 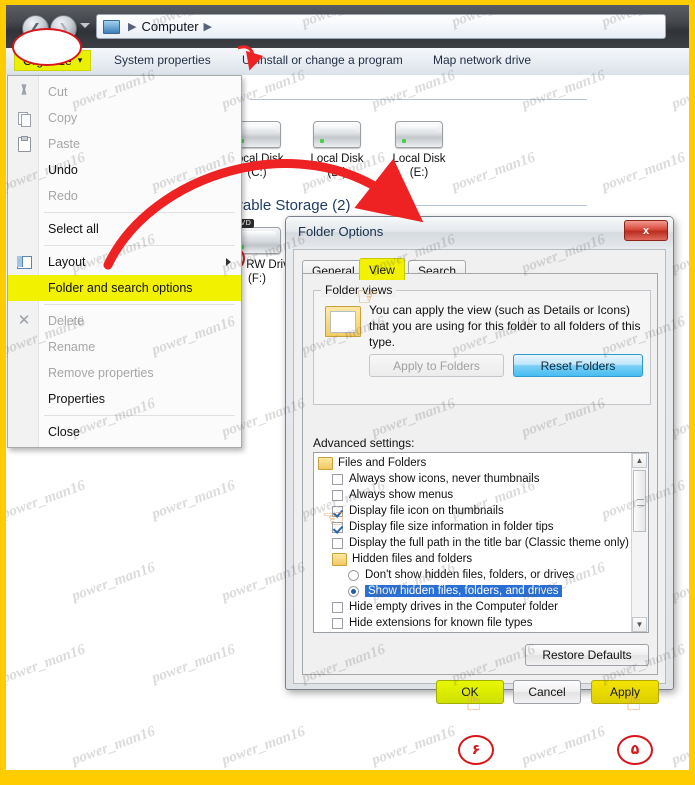 I want to click on pointing-hand-icon-step4: ☞, so click(x=334, y=518).